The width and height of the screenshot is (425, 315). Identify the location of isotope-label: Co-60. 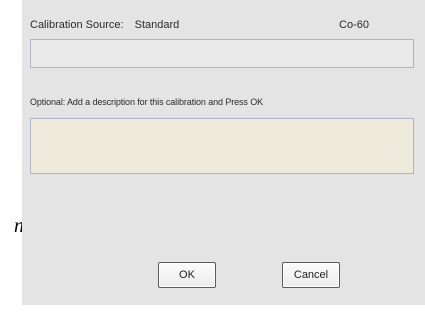
(354, 25).